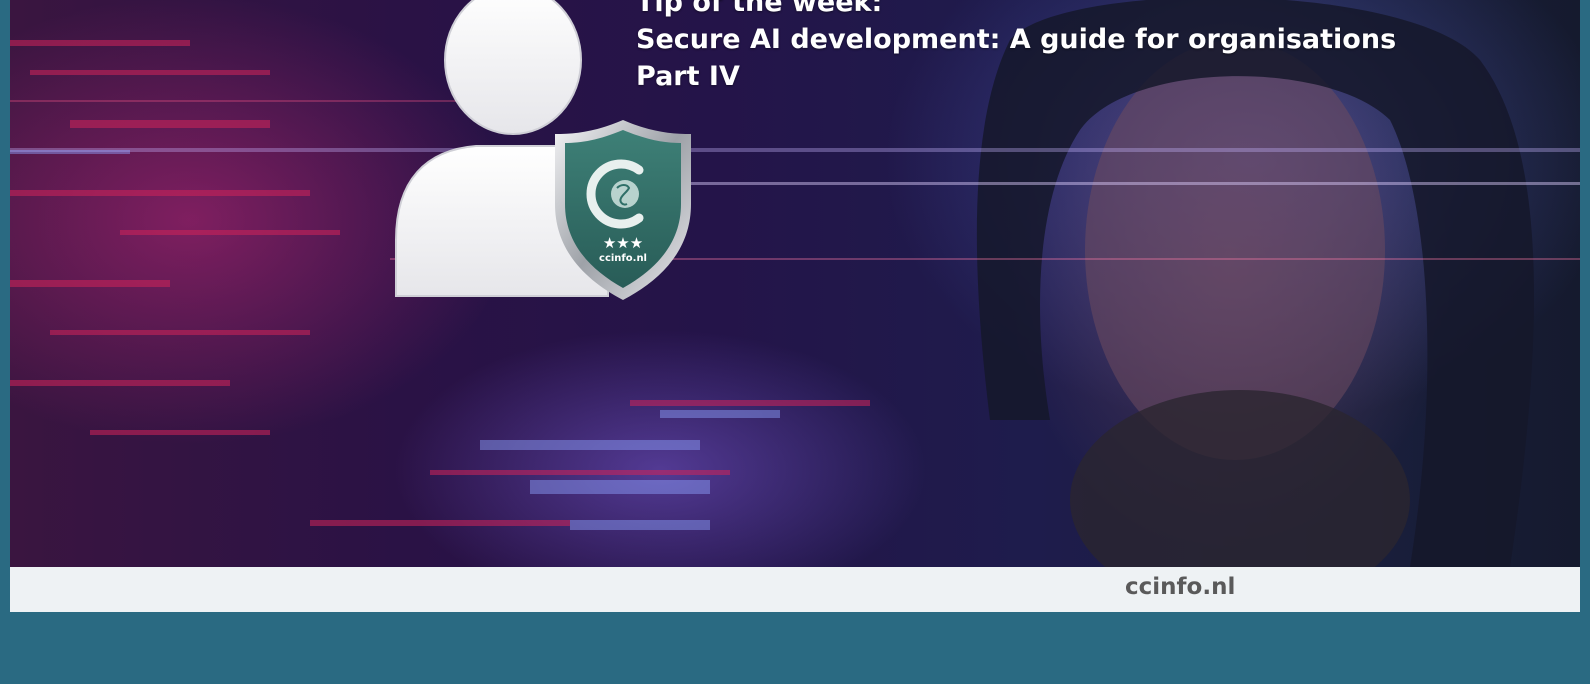  I want to click on card-footer: ccinfo.nl, so click(795, 589).